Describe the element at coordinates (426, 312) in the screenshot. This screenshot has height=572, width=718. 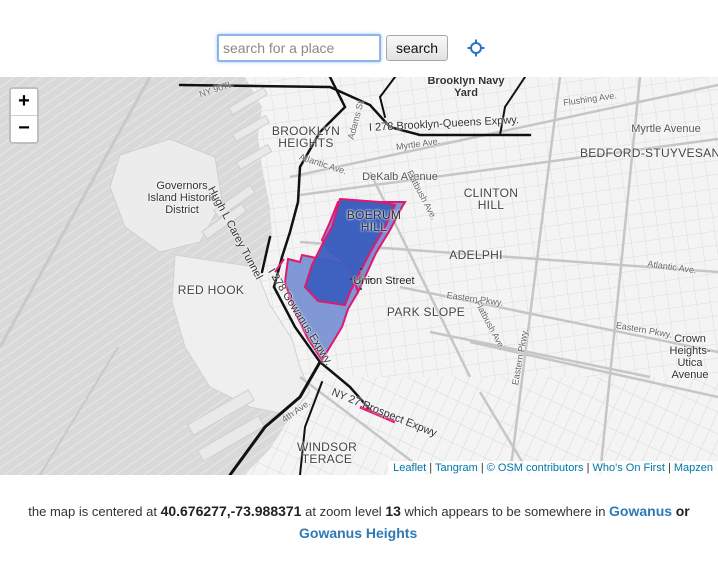
I see `label-park-slope: PARK SLOPE` at that location.